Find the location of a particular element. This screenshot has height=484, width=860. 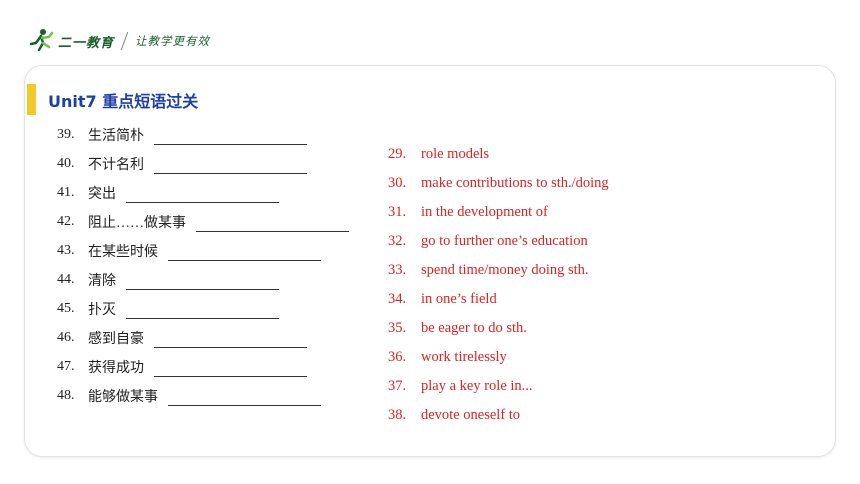

answer-item: 38. devote oneself to is located at coordinates (498, 415).